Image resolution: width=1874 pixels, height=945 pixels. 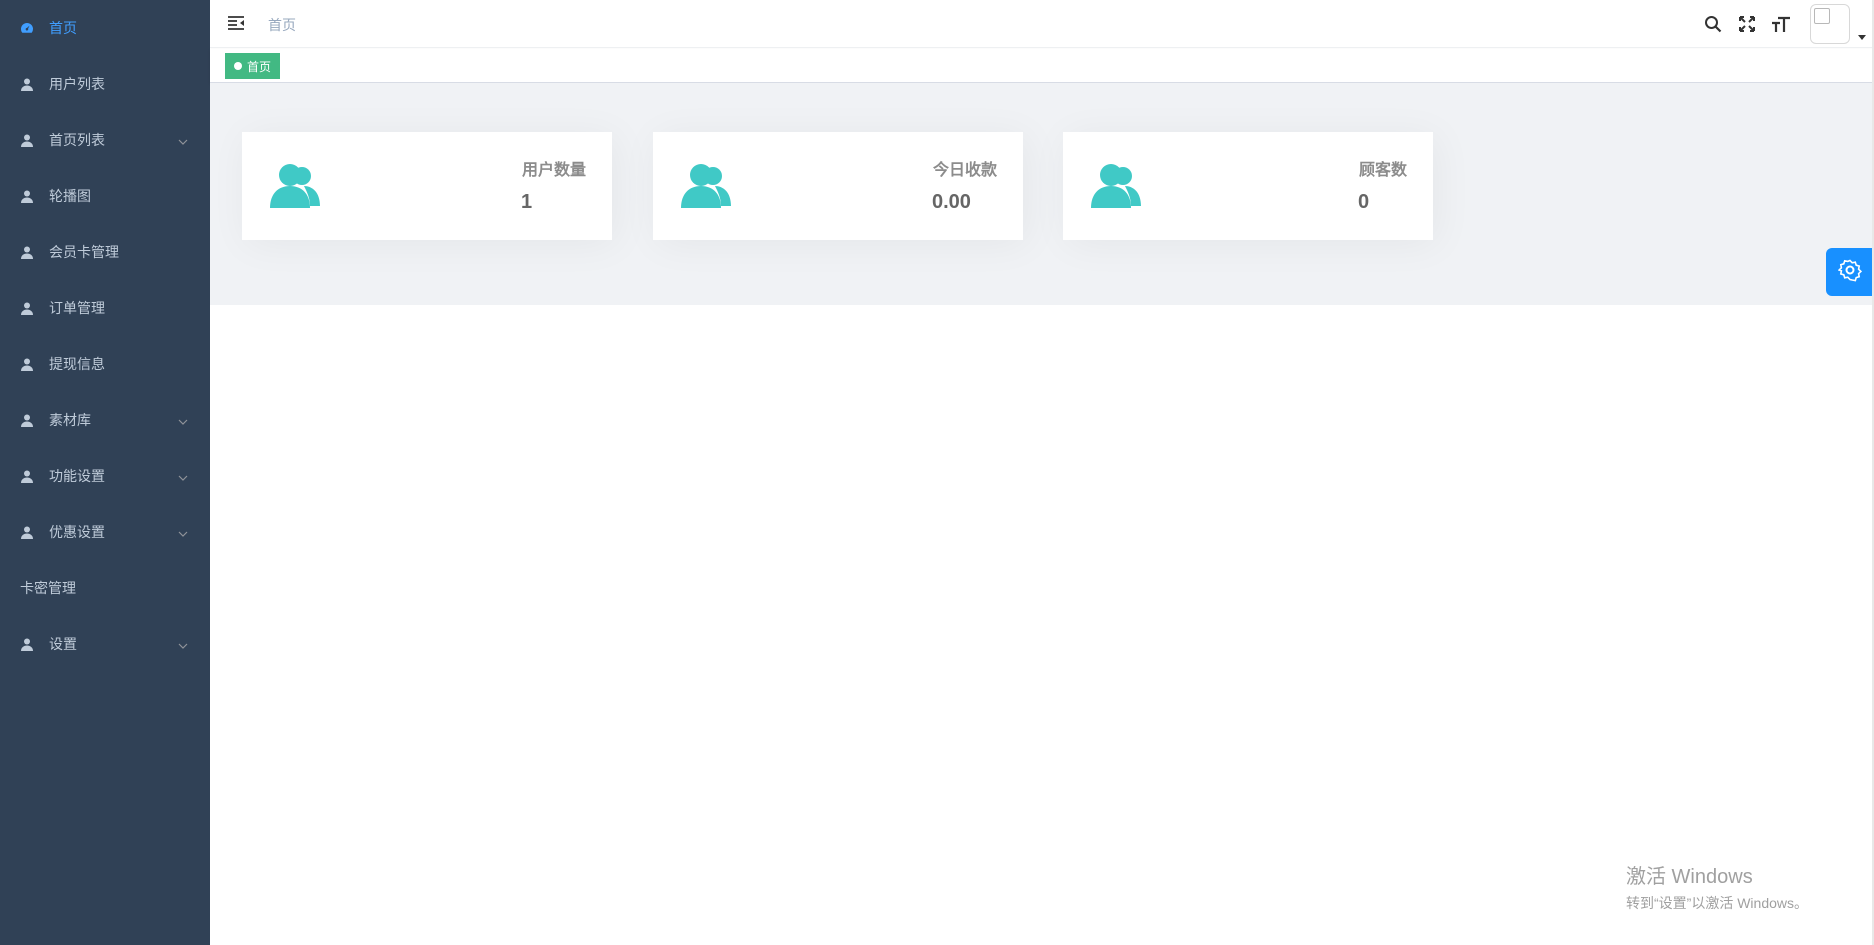 What do you see at coordinates (105, 28) in the screenshot?
I see `sidebar-item-home: 首页` at bounding box center [105, 28].